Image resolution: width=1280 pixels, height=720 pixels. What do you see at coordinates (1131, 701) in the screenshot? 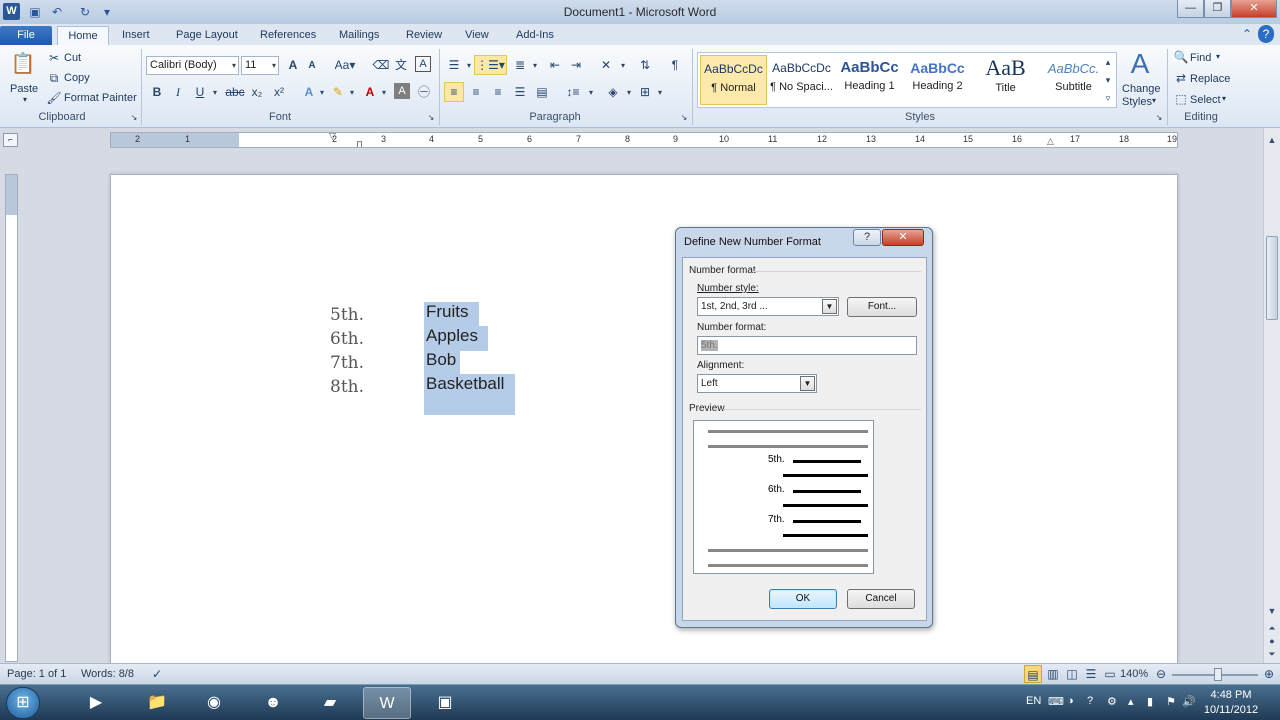
I see `tray-expand-icon: ▴` at bounding box center [1131, 701].